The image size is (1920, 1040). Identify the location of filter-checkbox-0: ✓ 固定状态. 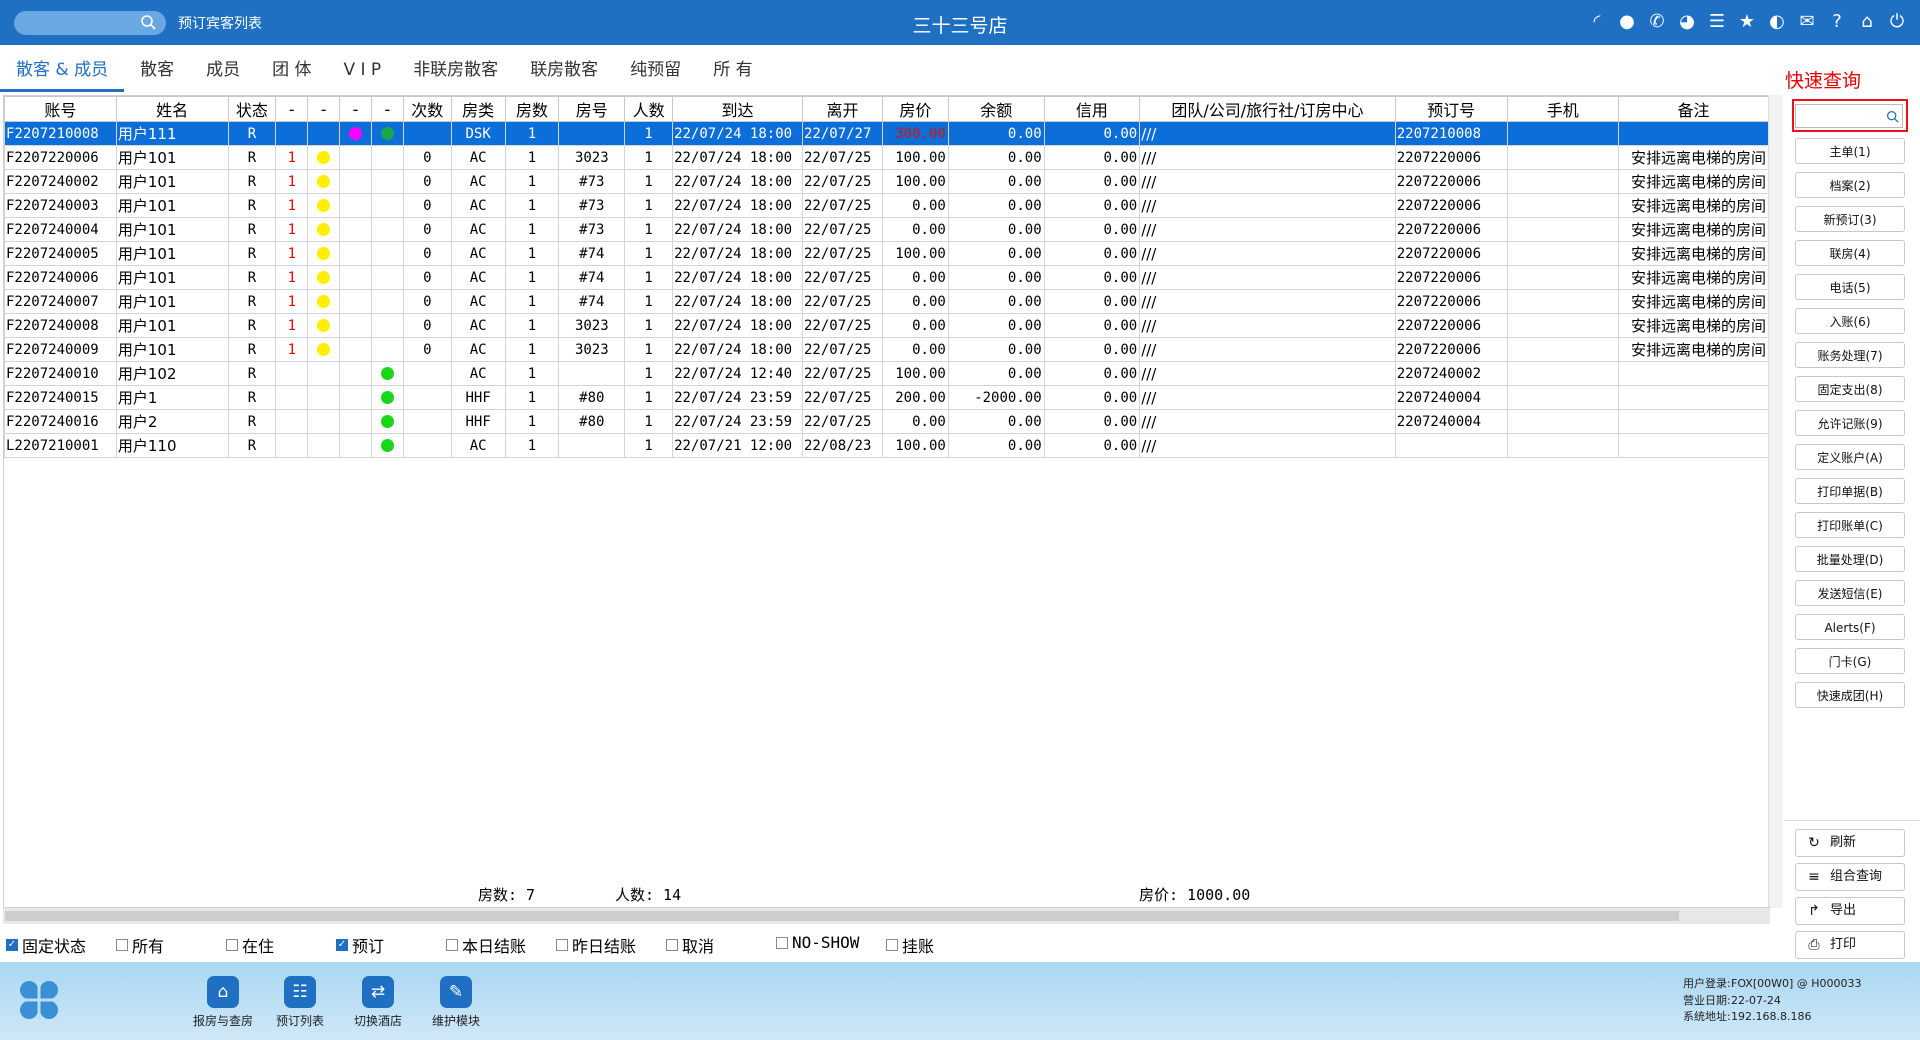
(46, 945).